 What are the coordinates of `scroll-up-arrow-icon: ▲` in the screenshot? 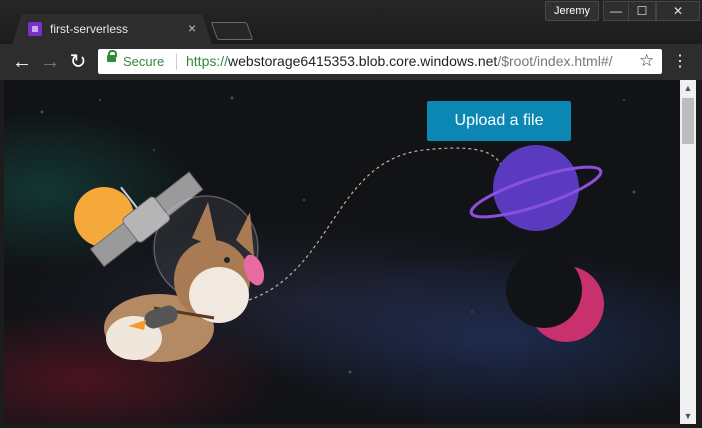 It's located at (688, 88).